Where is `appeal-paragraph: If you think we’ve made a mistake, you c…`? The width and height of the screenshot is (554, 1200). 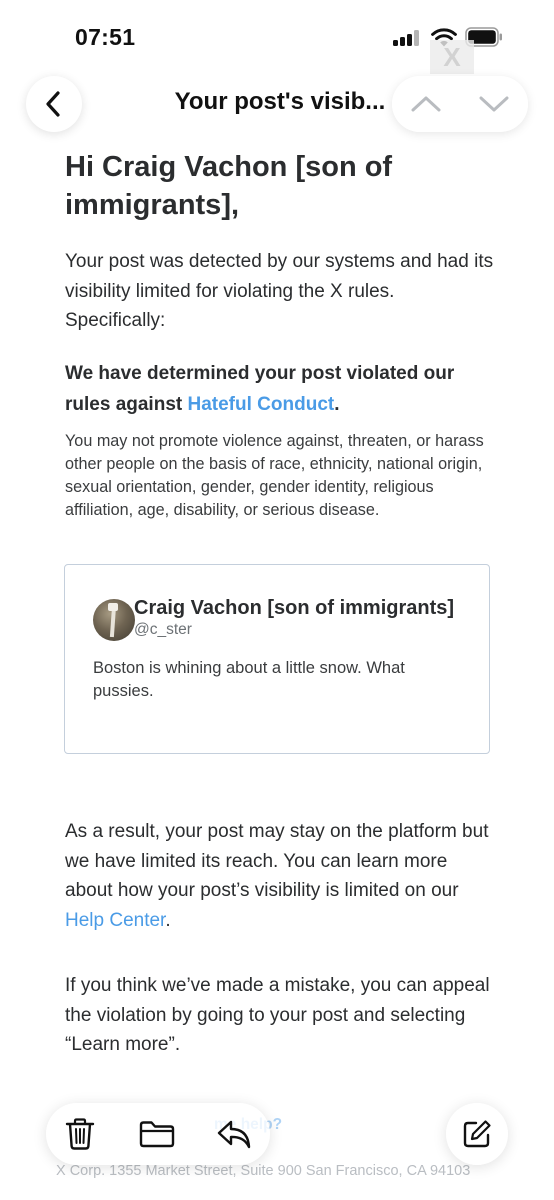
appeal-paragraph: If you think we’ve made a mistake, you c… is located at coordinates (277, 1015).